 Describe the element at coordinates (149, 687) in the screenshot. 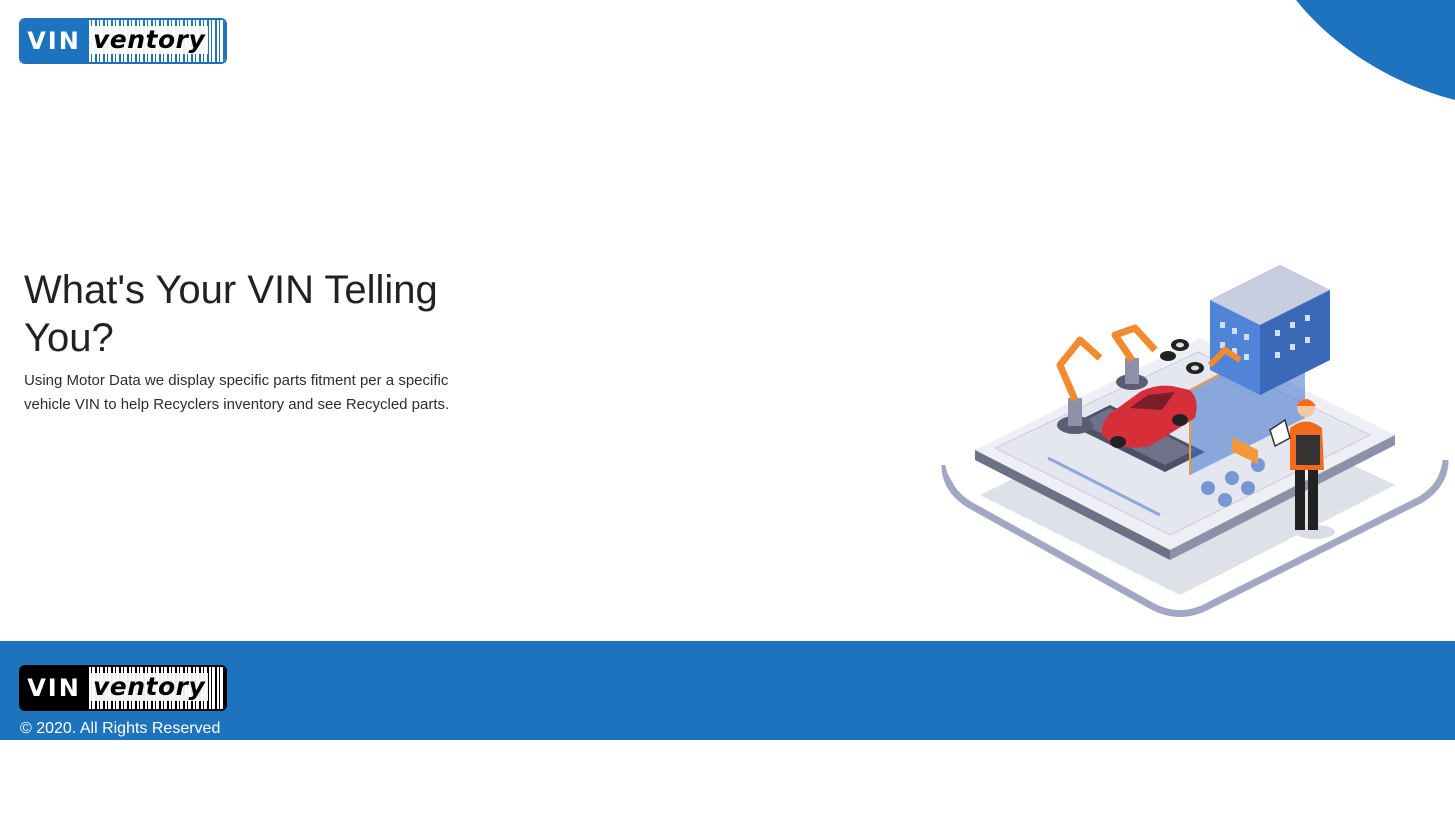

I see `footer-logo-ventory-text: ventory` at that location.